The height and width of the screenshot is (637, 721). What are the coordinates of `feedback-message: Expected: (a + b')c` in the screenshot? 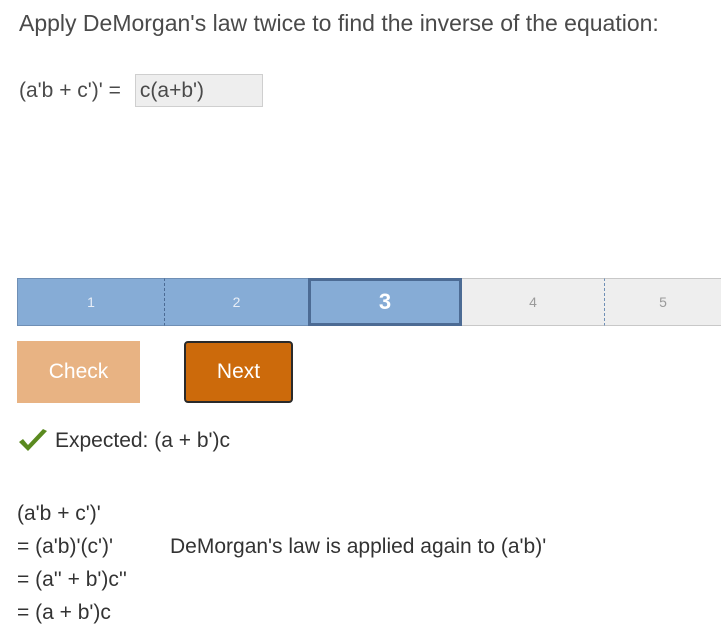 It's located at (123, 441).